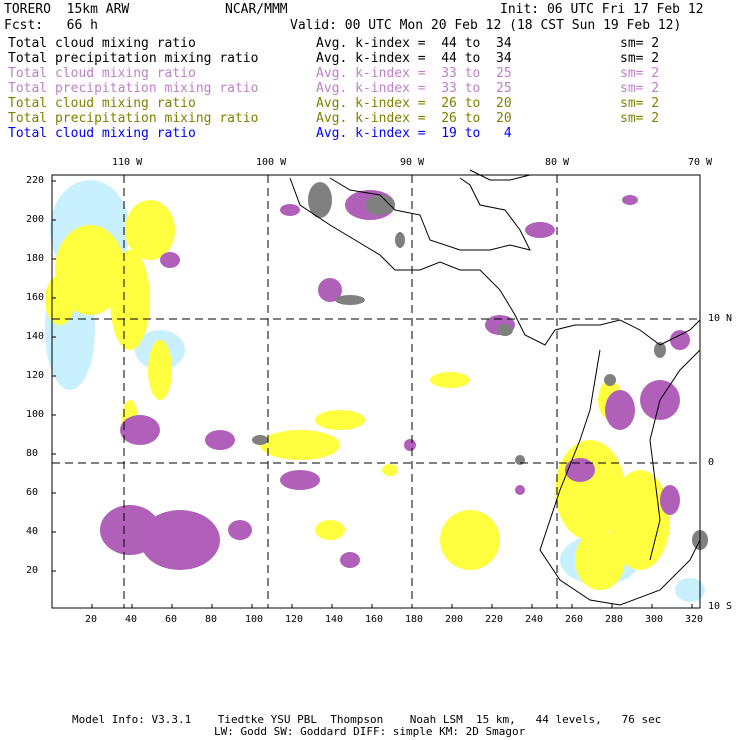 This screenshot has height=740, width=740. What do you see at coordinates (334, 619) in the screenshot?
I see `x-tick-label: 140` at bounding box center [334, 619].